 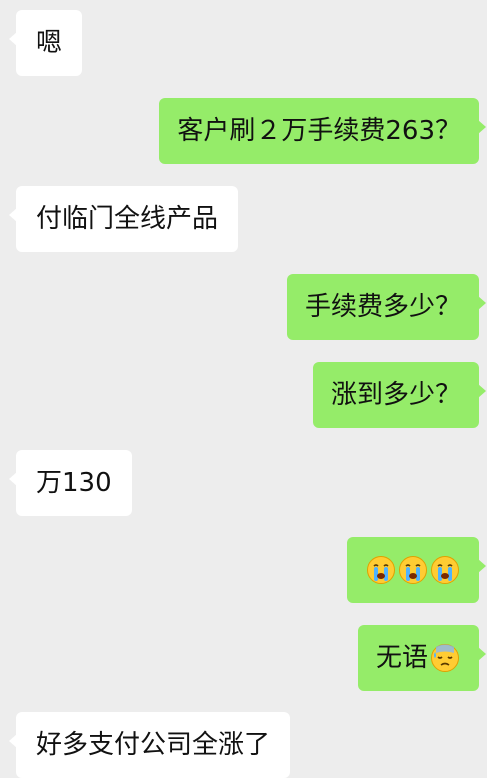 I want to click on message-bubble-received: 付临门全线产品, so click(x=123, y=219).